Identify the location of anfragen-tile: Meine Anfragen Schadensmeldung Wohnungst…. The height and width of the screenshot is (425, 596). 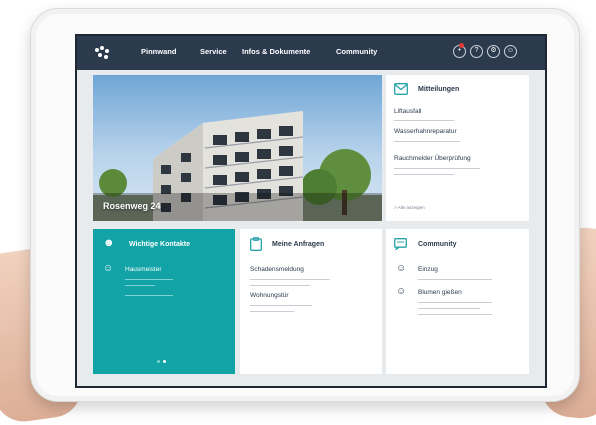
(311, 301).